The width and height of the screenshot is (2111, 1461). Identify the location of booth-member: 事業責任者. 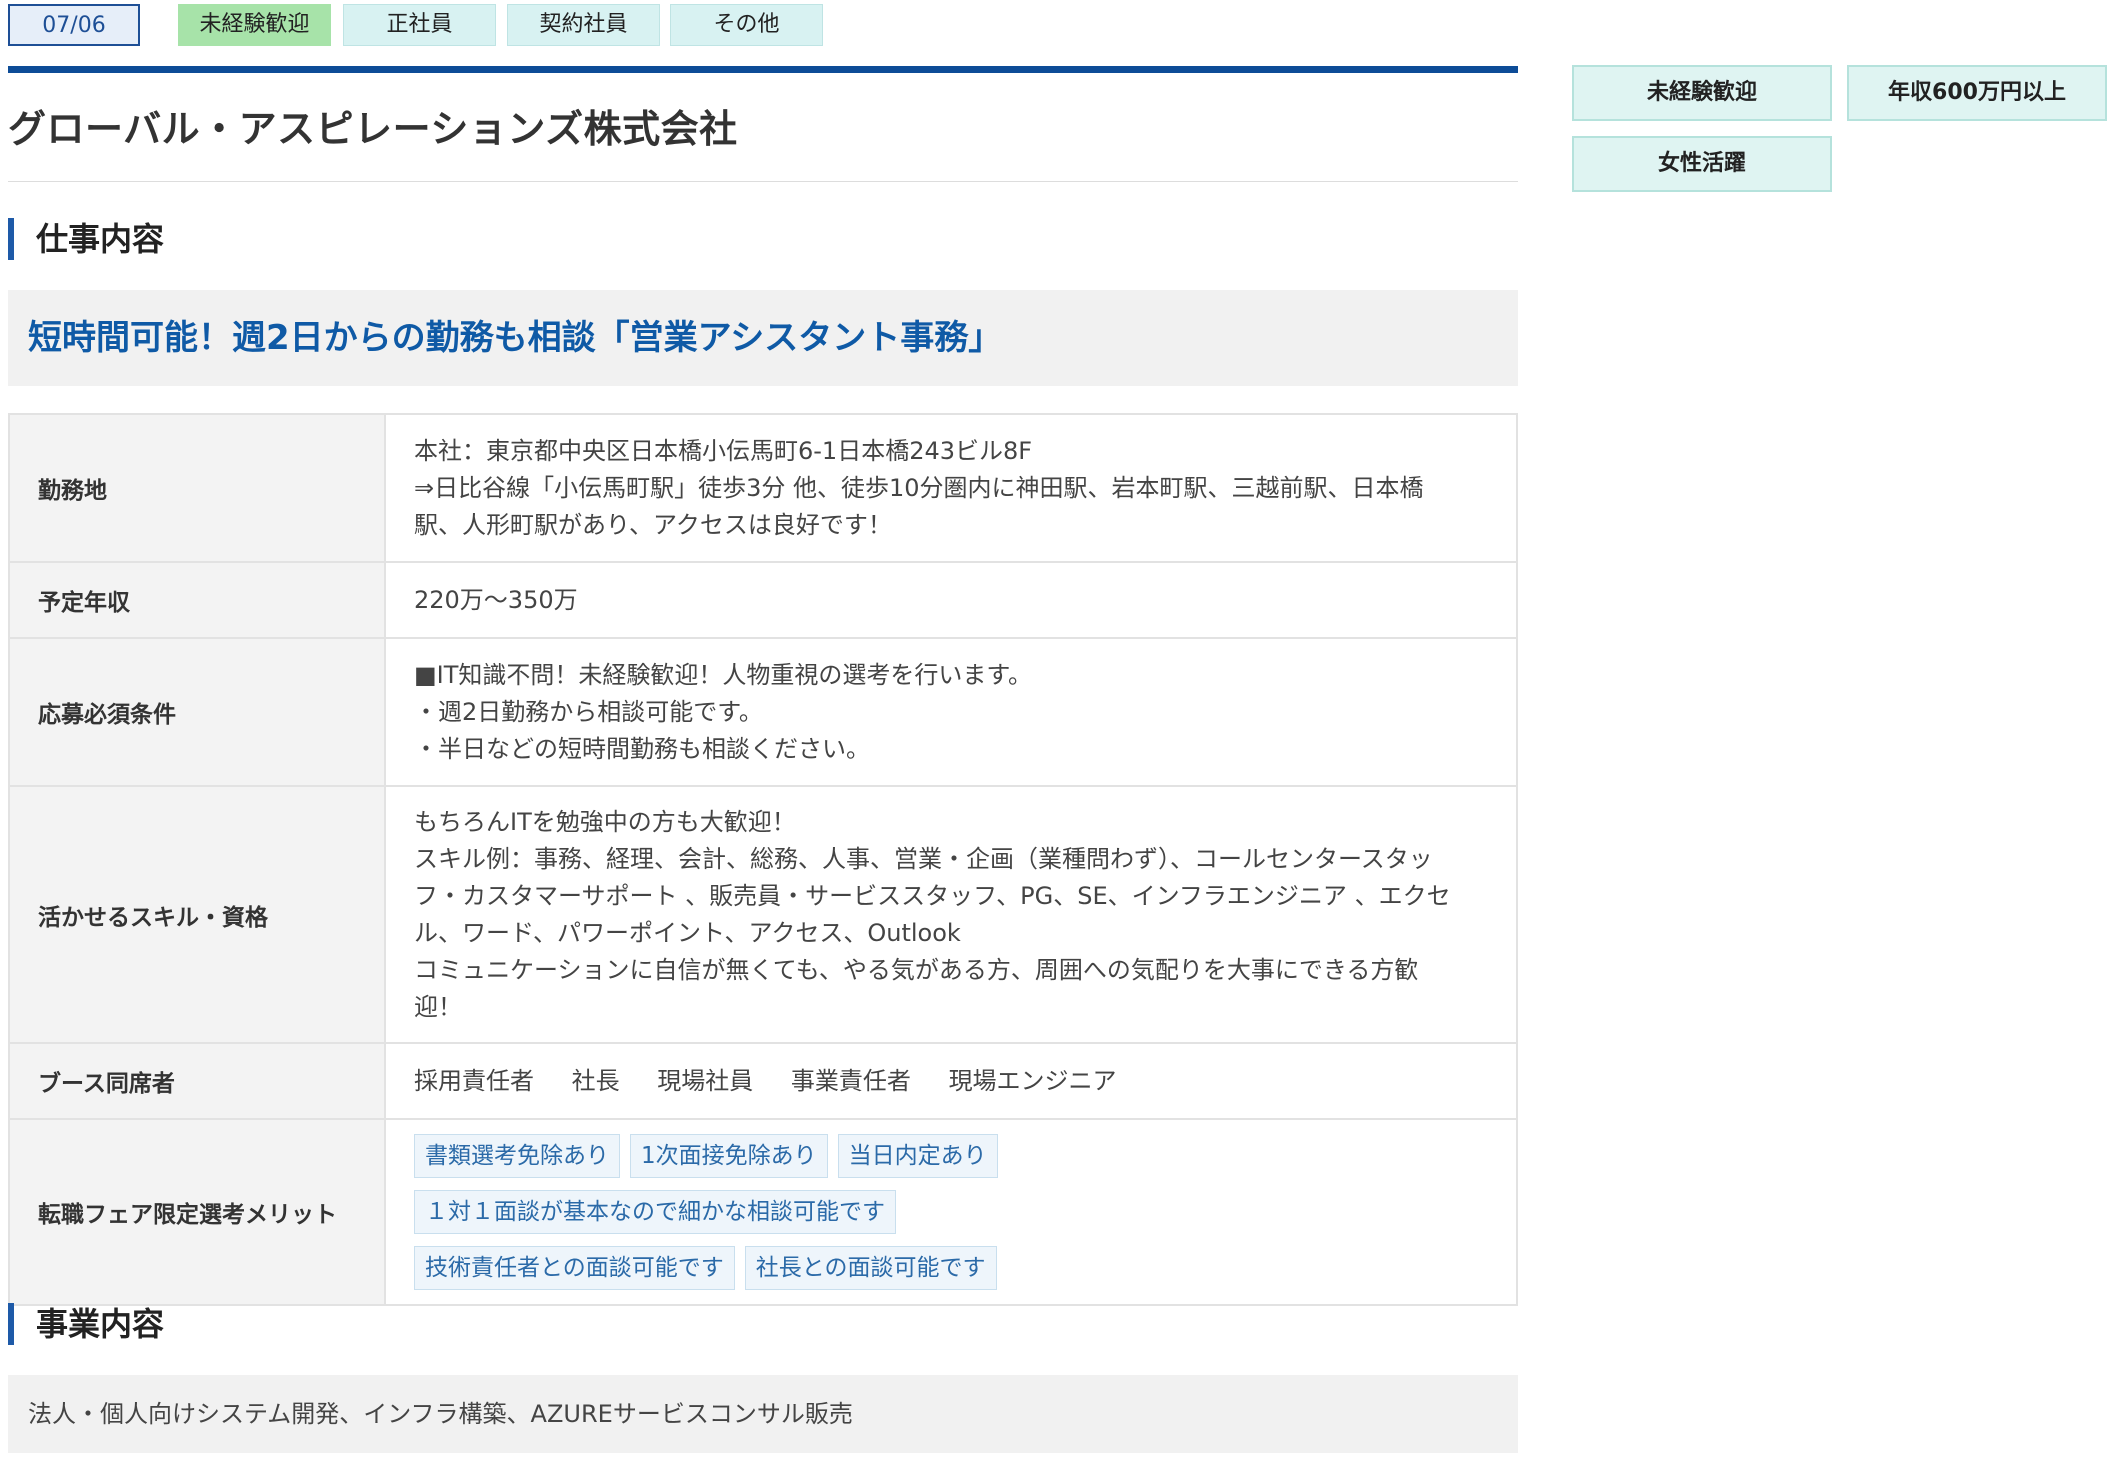
(850, 1080).